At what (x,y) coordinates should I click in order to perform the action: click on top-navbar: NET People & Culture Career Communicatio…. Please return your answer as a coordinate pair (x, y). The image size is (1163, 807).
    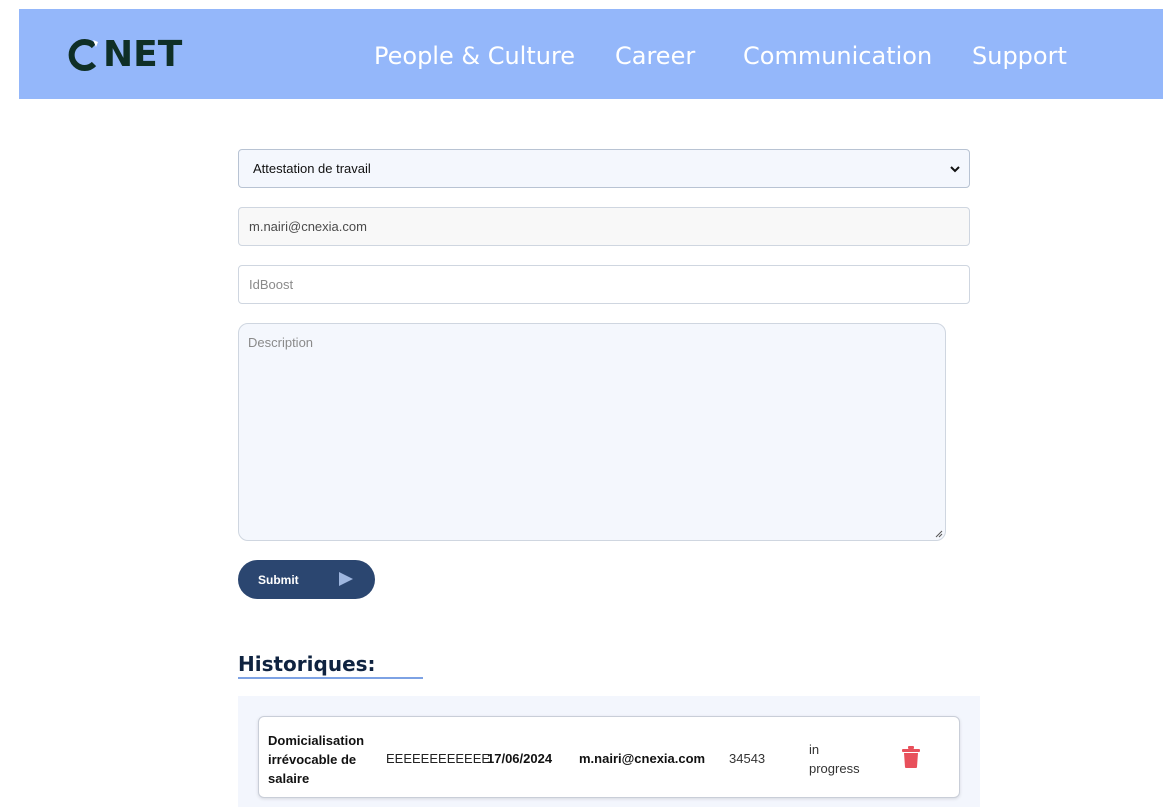
    Looking at the image, I should click on (591, 54).